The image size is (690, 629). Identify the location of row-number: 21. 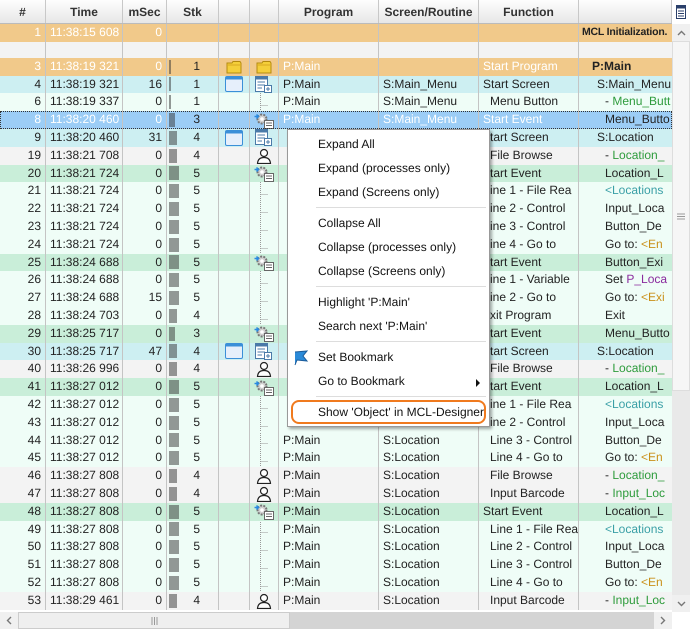
(34, 191).